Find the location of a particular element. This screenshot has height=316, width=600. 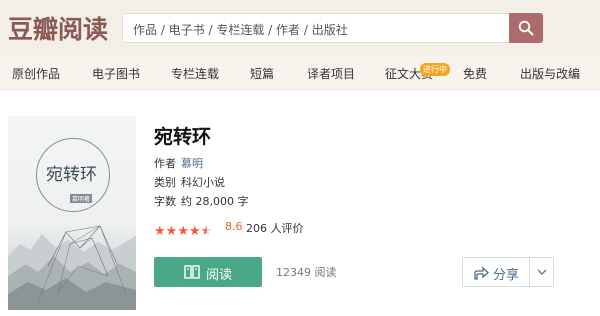

search-placeholder: 作品 / 电子书 / 专栏连载 / 作者 / 出版社 is located at coordinates (240, 30).